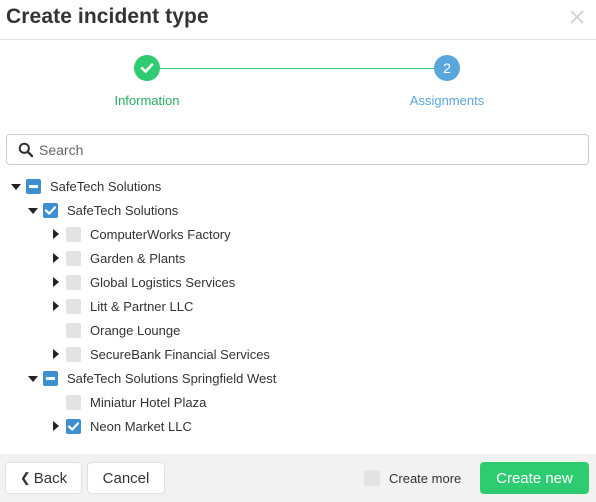 The height and width of the screenshot is (502, 596). I want to click on tree-node: Miniatur Hotel Plaza, so click(128, 402).